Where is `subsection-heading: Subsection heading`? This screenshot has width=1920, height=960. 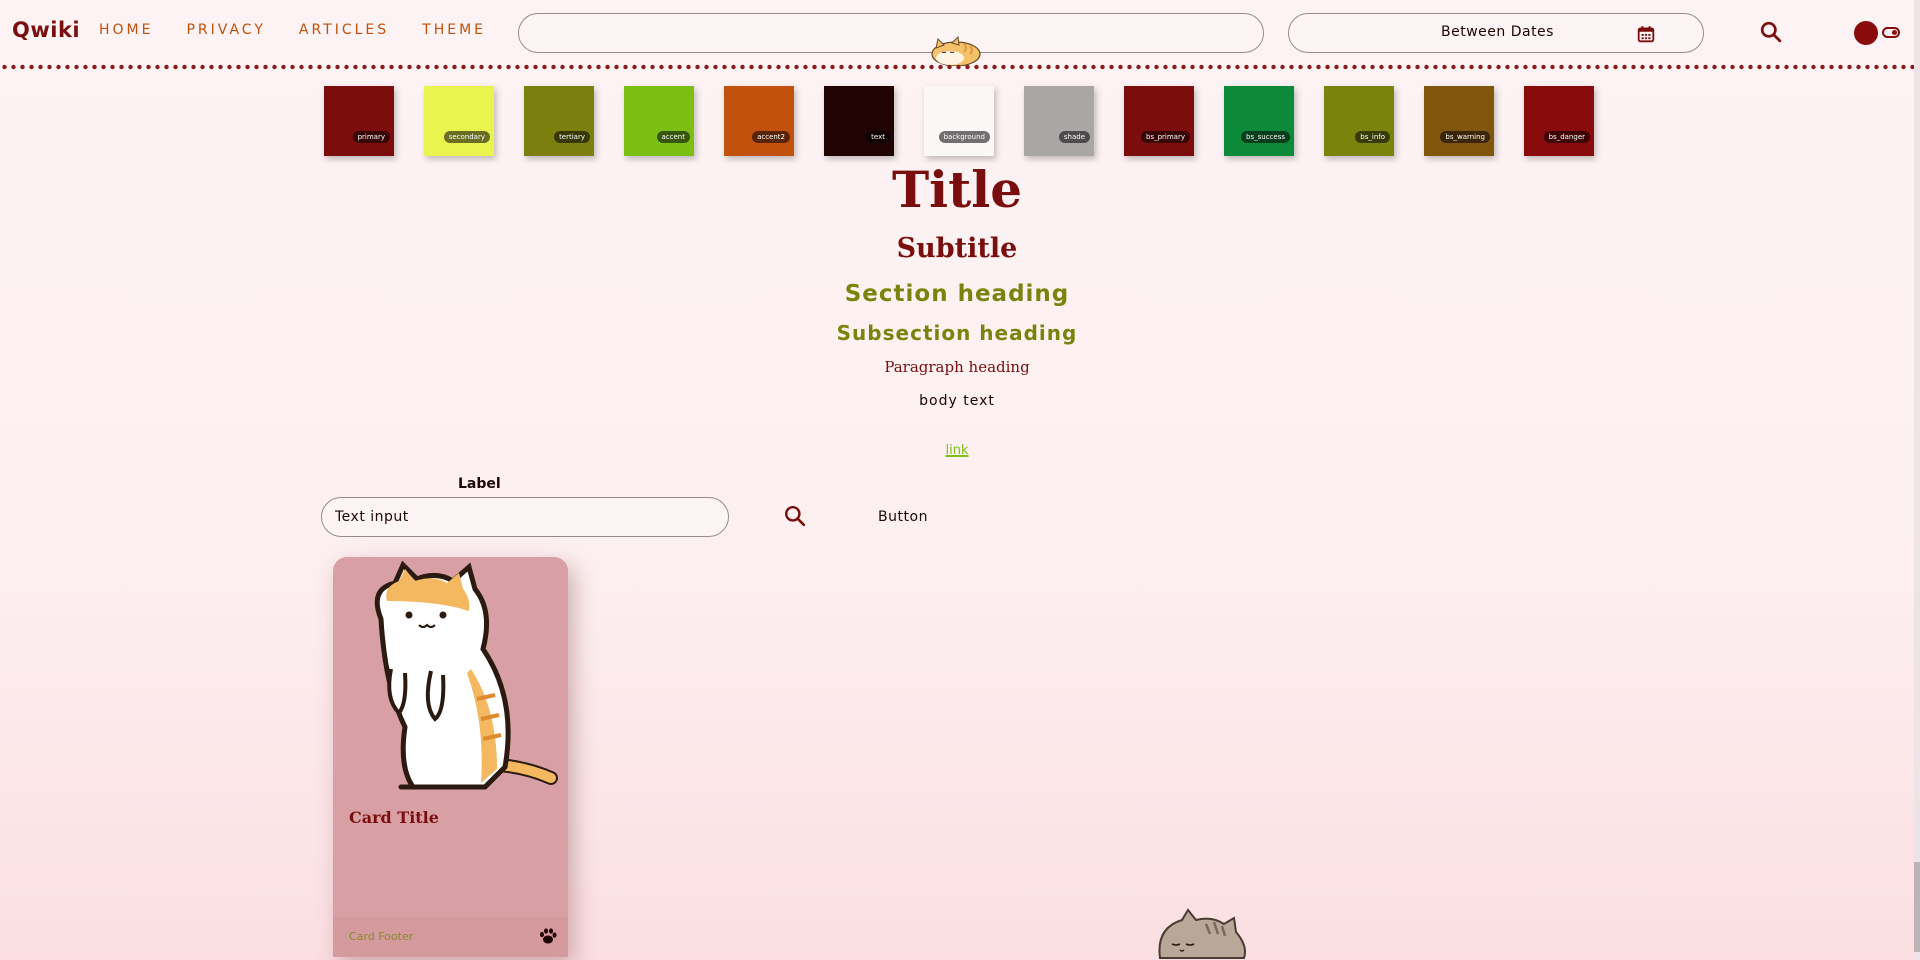 subsection-heading: Subsection heading is located at coordinates (957, 333).